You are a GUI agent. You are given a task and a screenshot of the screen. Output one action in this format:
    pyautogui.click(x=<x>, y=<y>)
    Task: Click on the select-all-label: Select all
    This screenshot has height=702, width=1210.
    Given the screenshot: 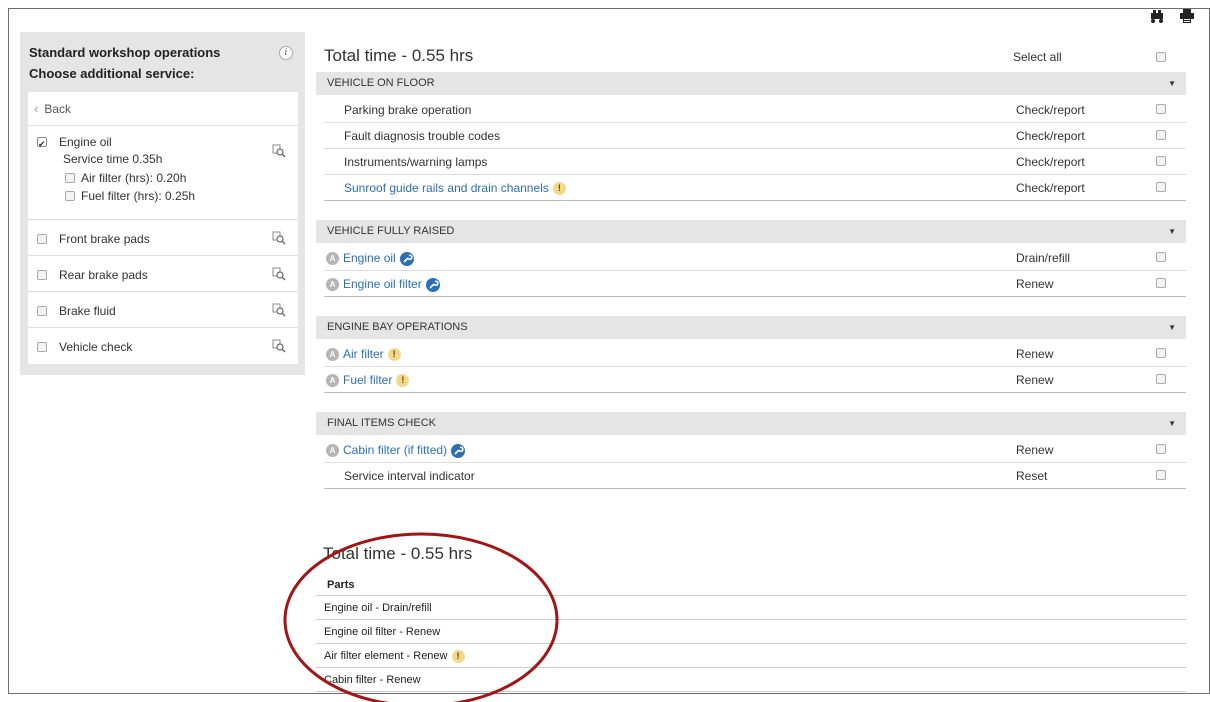 What is the action you would take?
    pyautogui.click(x=1037, y=57)
    